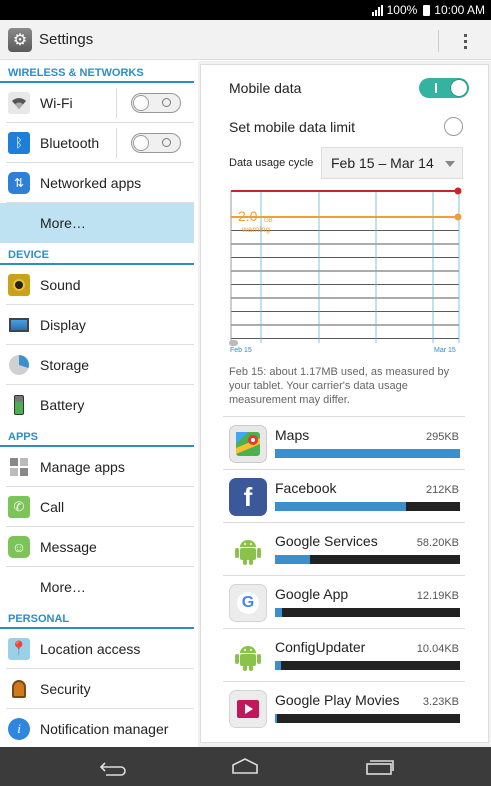 The width and height of the screenshot is (491, 786). I want to click on sidebar-item-label: Location access, so click(90, 648).